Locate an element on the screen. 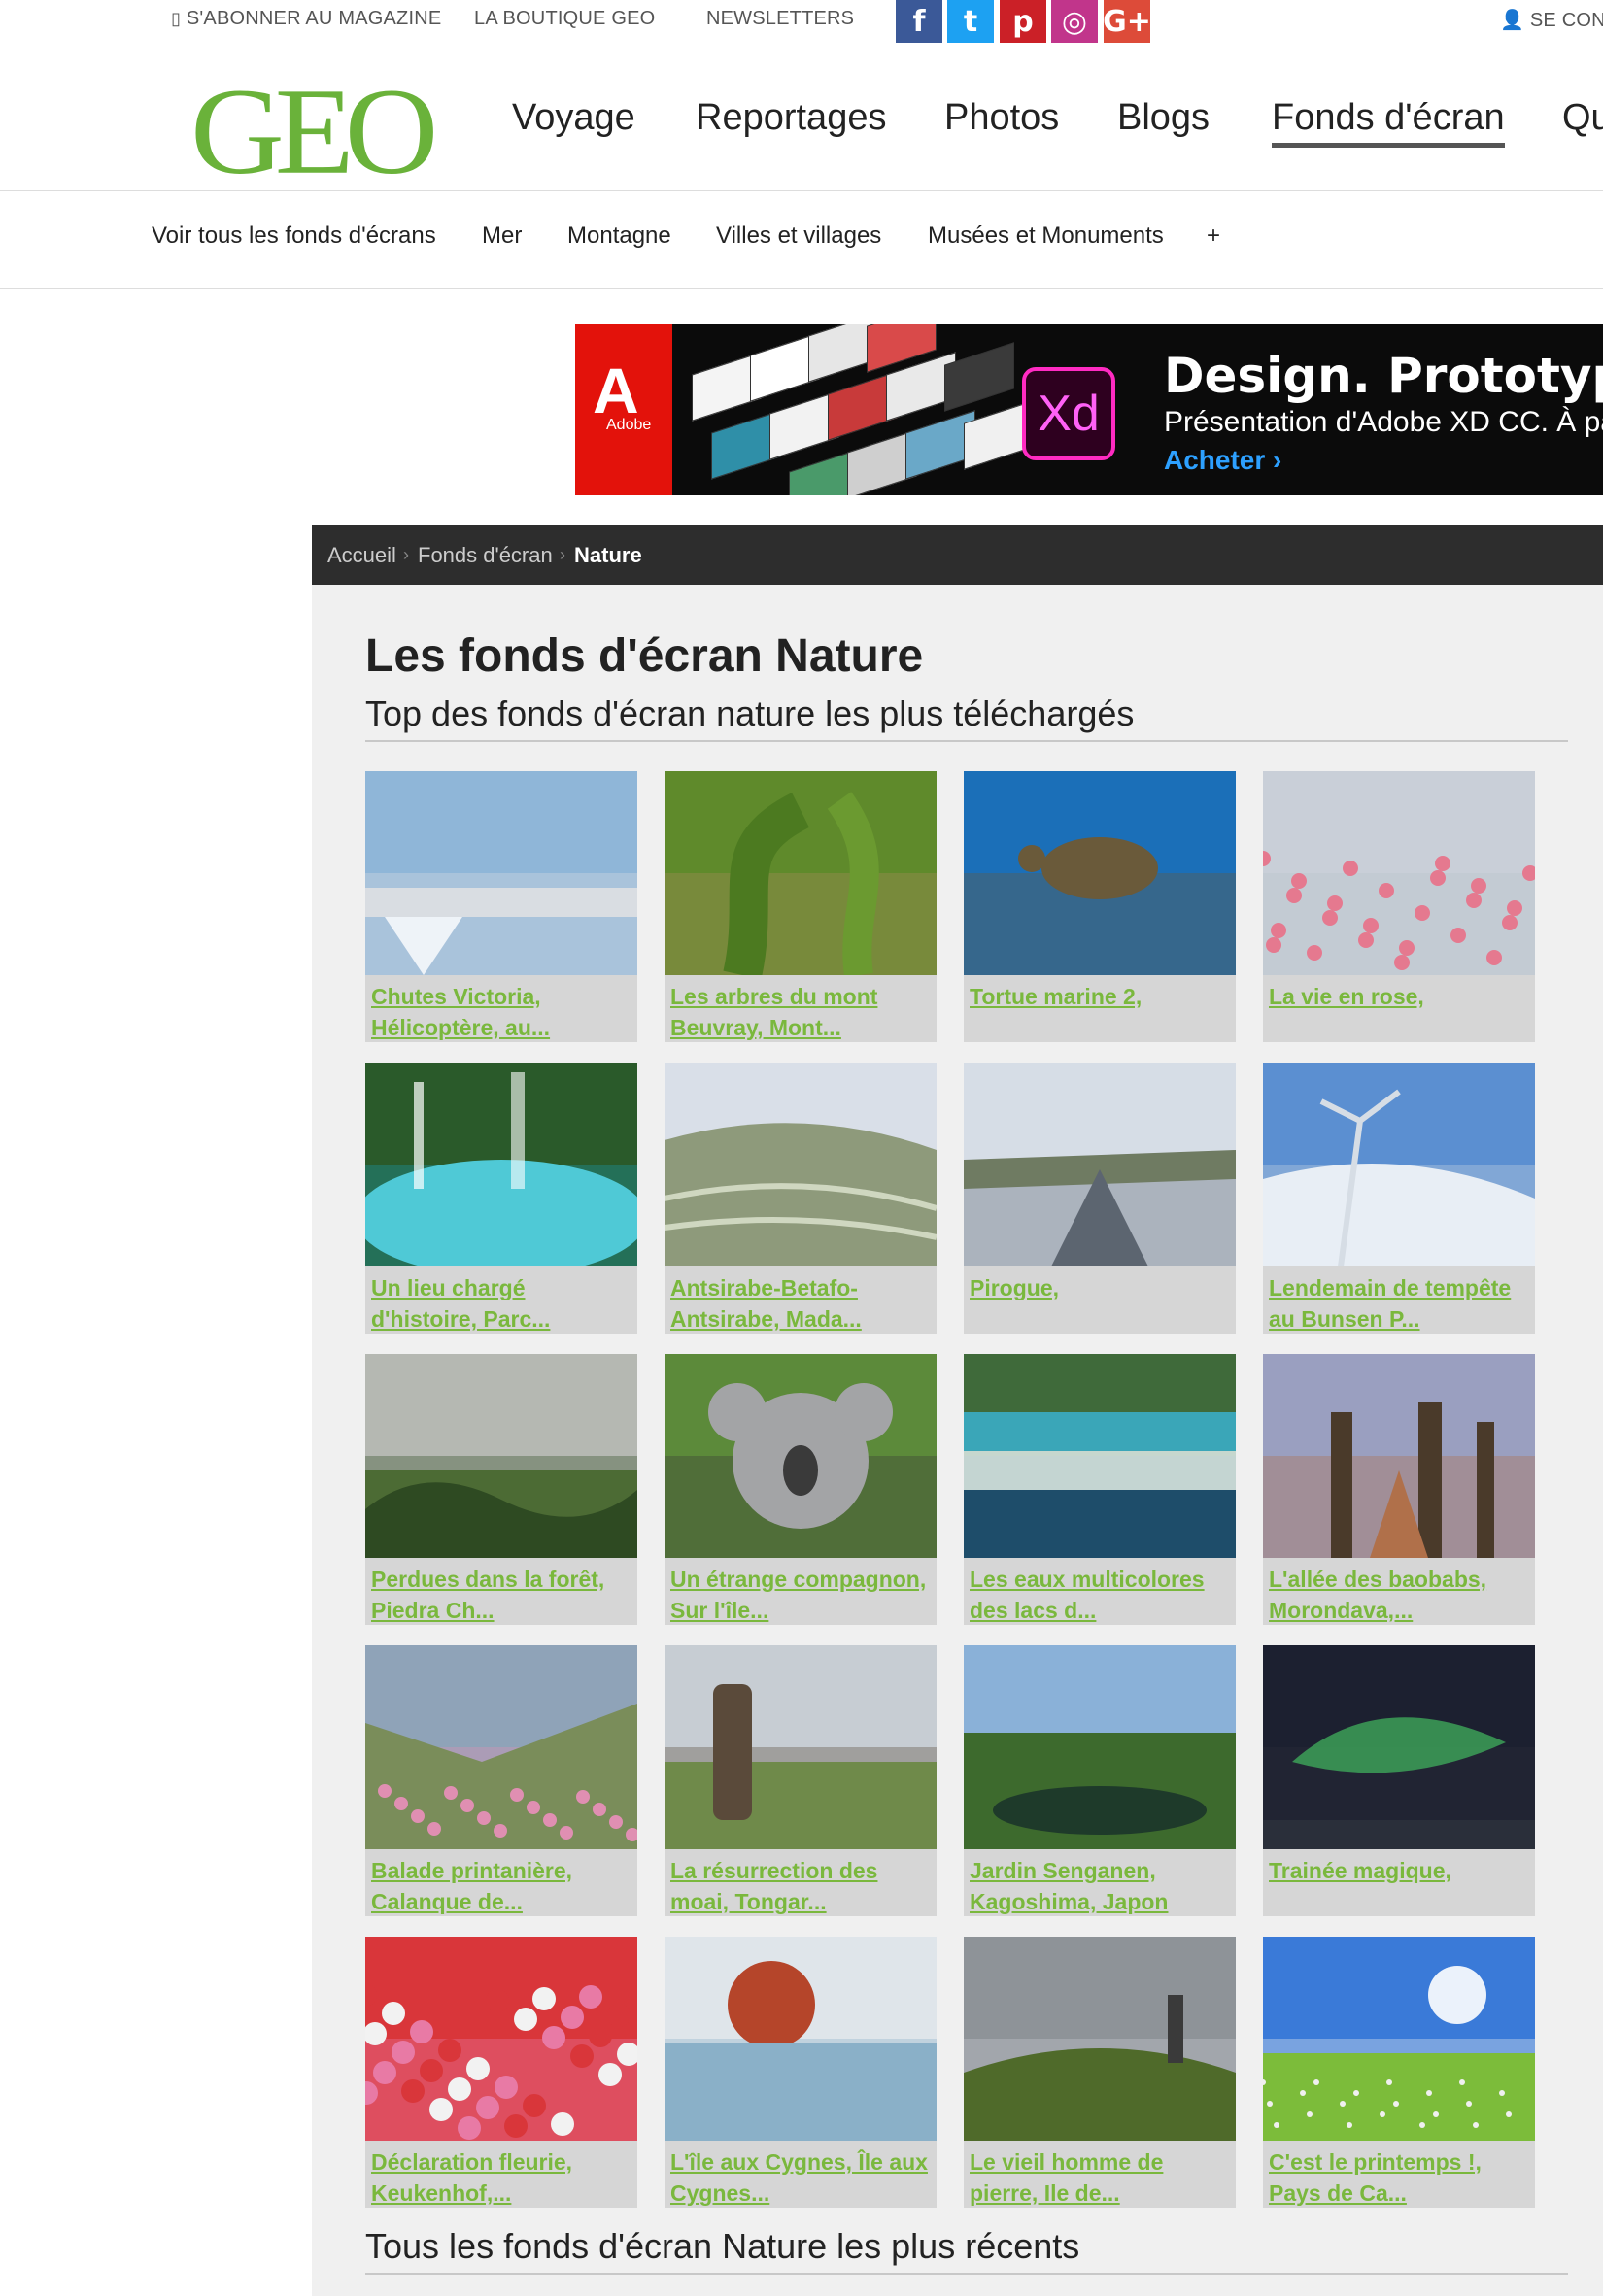  wallpaper-card: Pirogue, is located at coordinates (1100, 1198).